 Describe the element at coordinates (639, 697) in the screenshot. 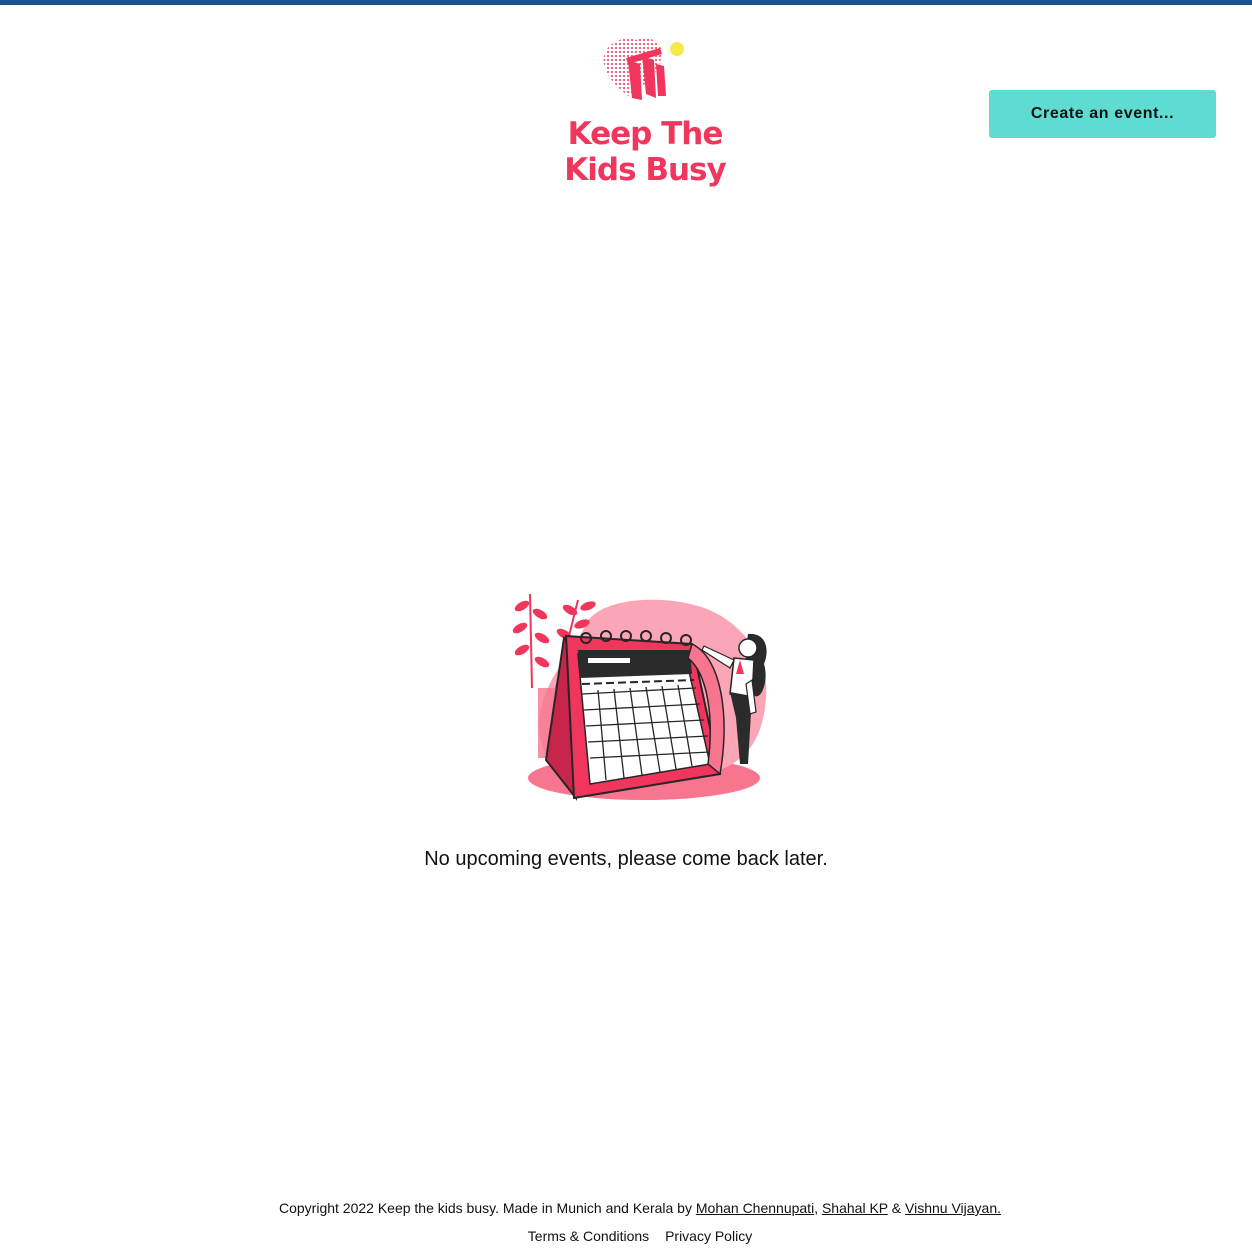

I see `calendar-woman-illustration` at that location.